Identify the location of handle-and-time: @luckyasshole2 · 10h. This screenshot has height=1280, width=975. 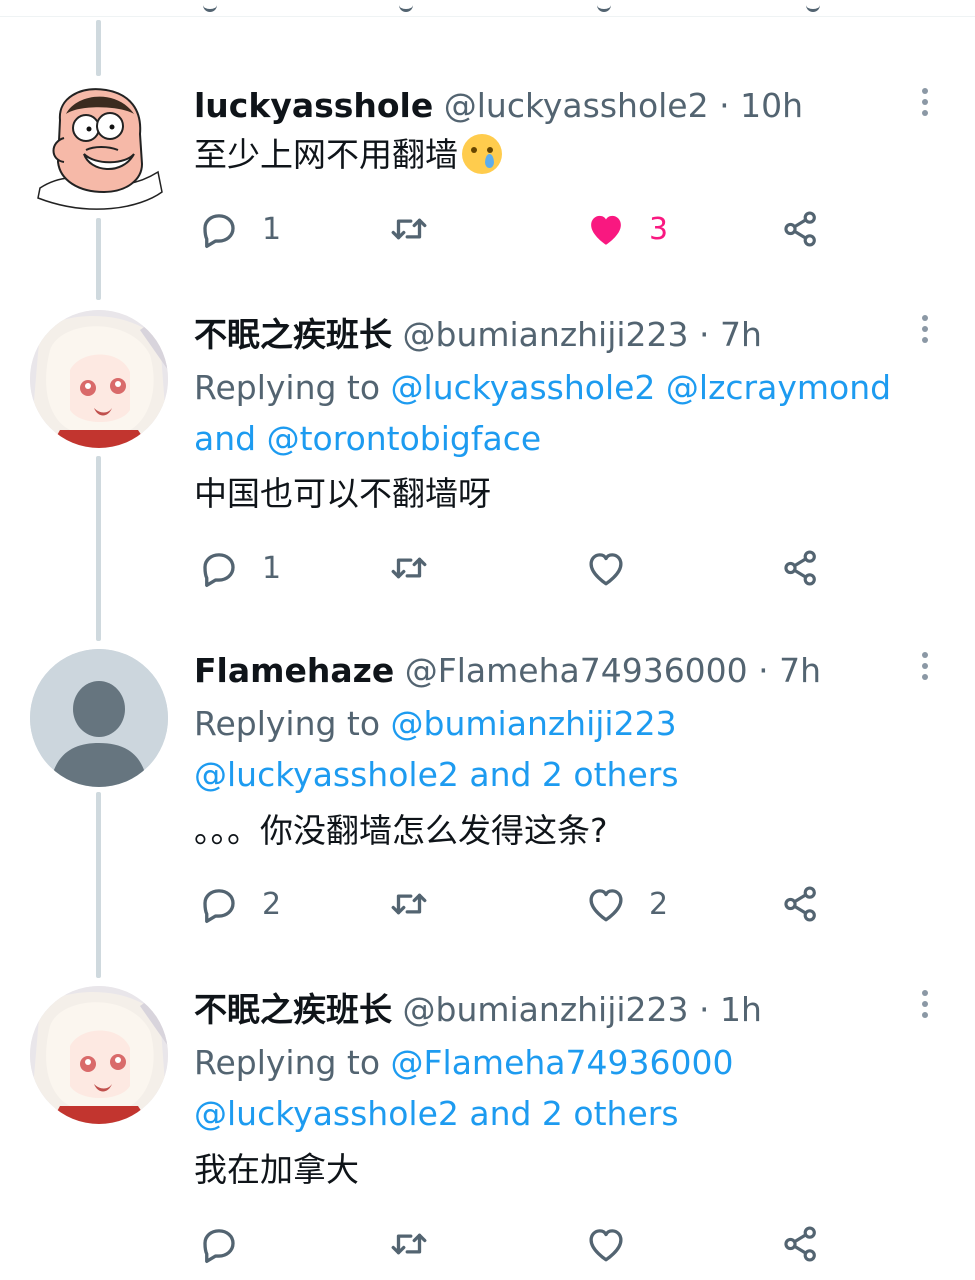
(623, 105).